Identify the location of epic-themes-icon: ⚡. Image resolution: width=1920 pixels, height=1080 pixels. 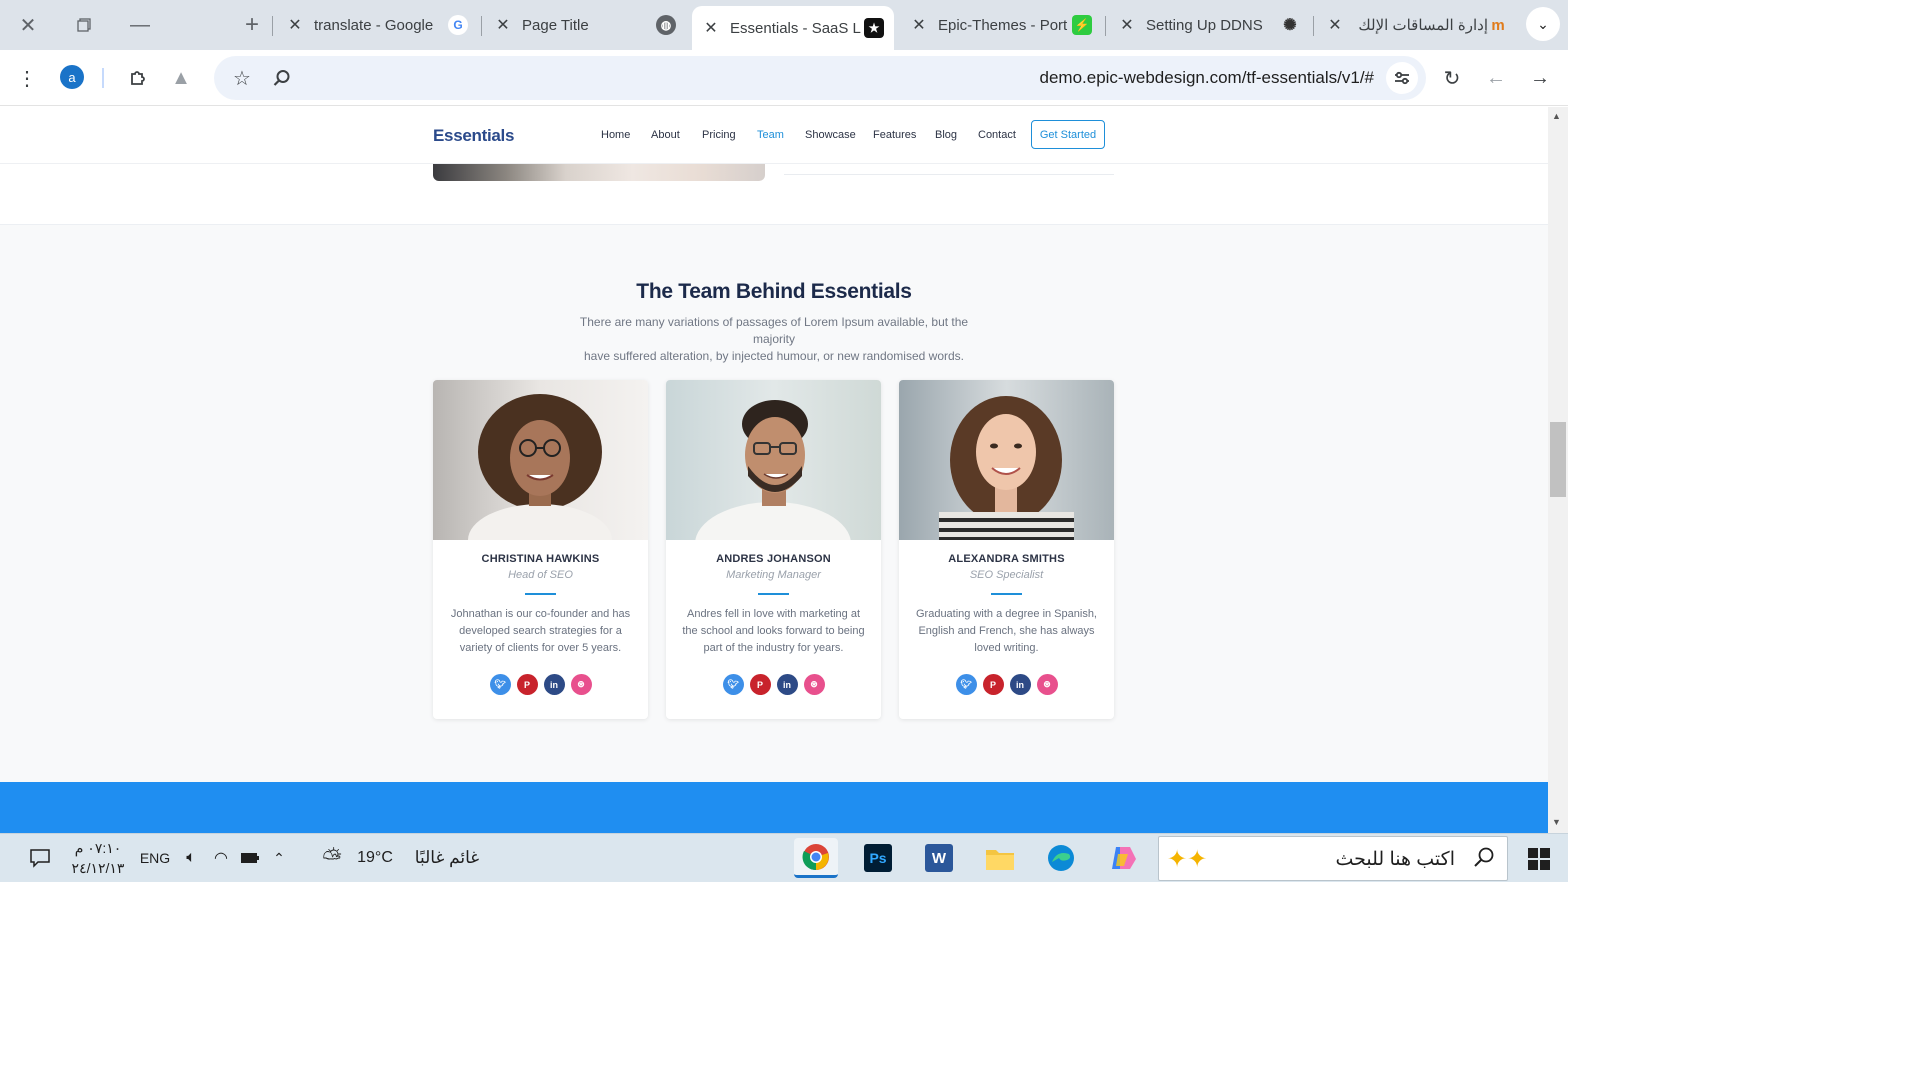
(1082, 25).